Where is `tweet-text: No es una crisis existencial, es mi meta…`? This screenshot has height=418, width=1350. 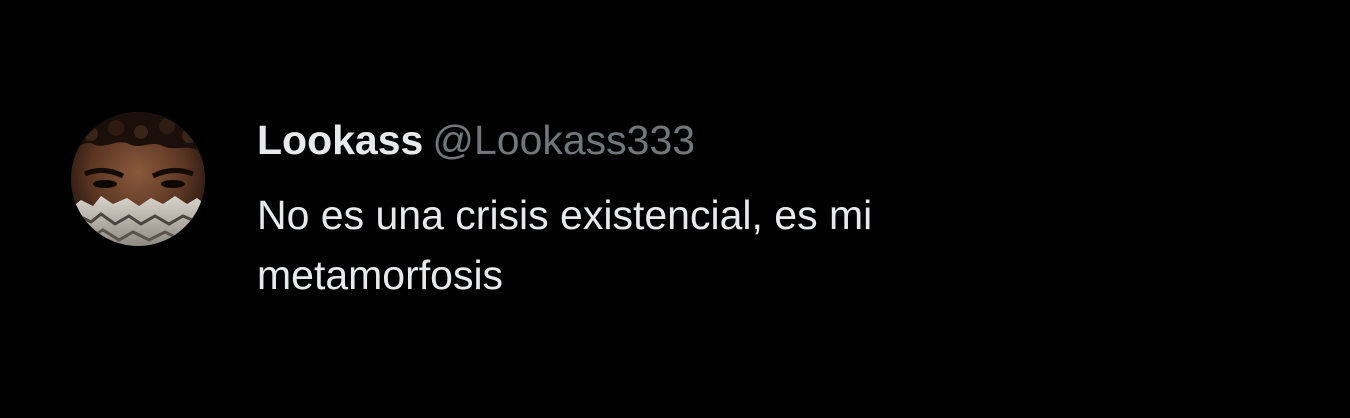
tweet-text: No es una crisis existencial, es mi meta… is located at coordinates (565, 245).